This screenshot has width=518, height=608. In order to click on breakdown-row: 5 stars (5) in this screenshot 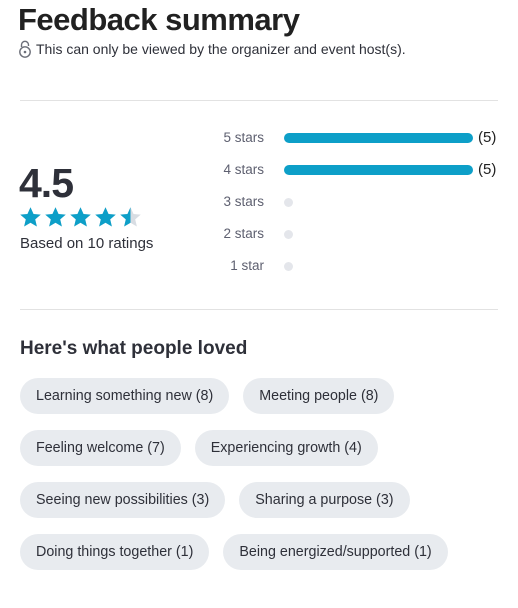, I will do `click(259, 138)`.